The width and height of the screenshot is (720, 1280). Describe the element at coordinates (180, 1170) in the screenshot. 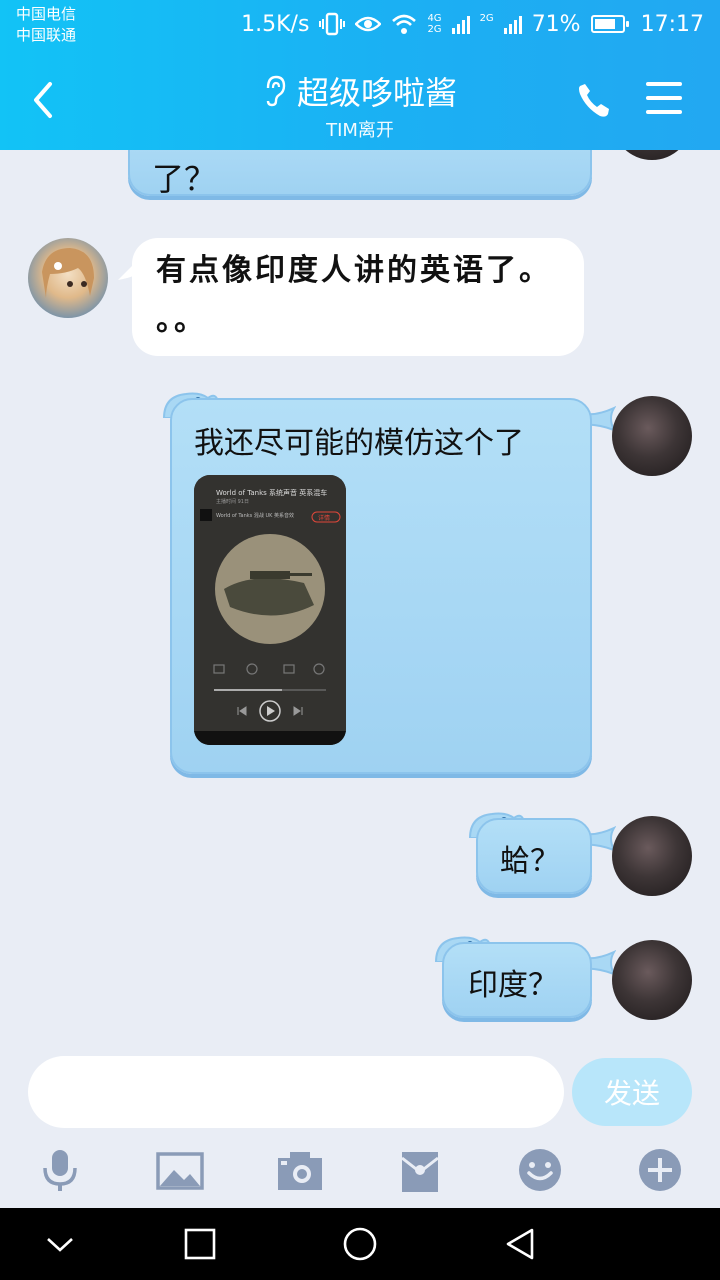

I see `image-icon` at that location.